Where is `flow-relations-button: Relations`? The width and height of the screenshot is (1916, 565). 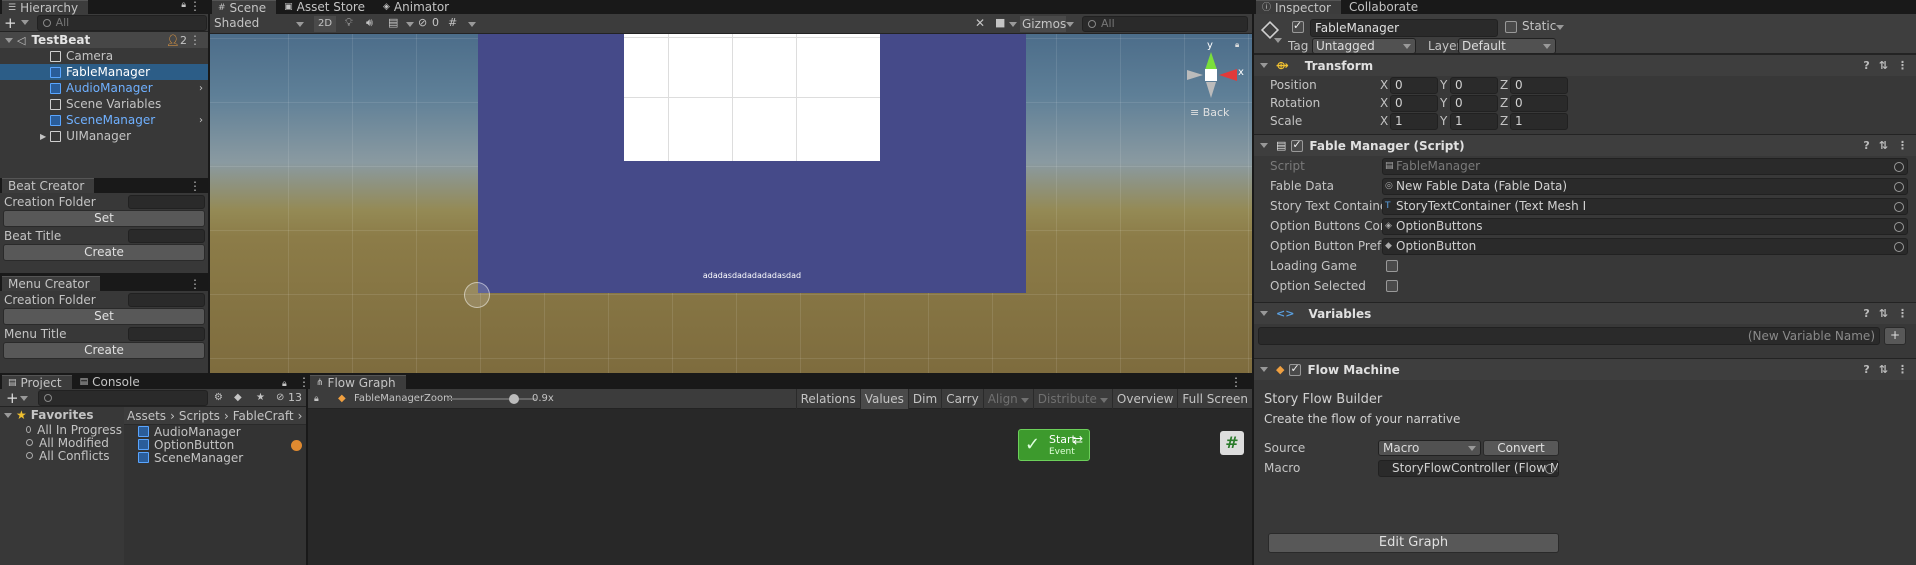
flow-relations-button: Relations is located at coordinates (827, 399).